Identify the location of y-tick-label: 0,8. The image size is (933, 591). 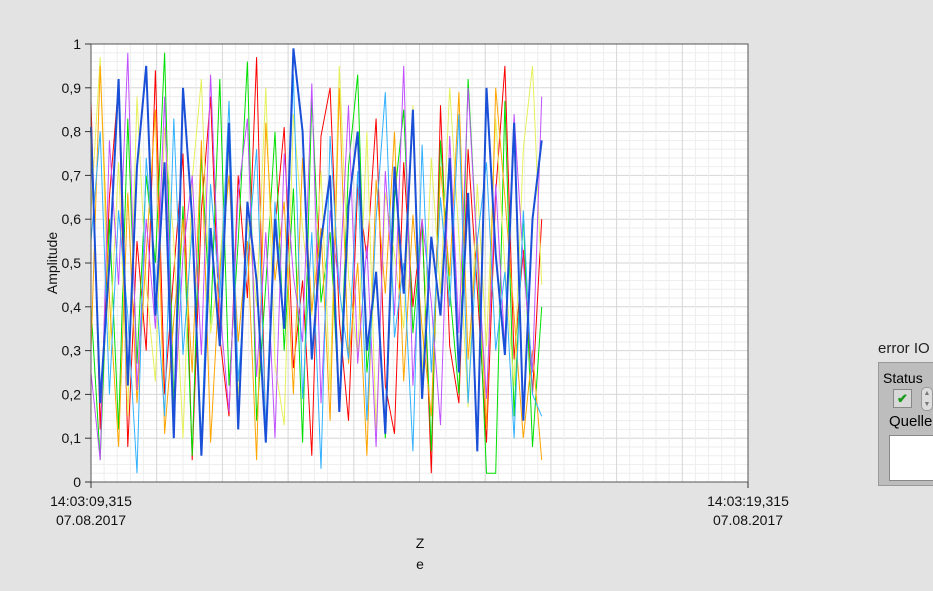
(72, 132).